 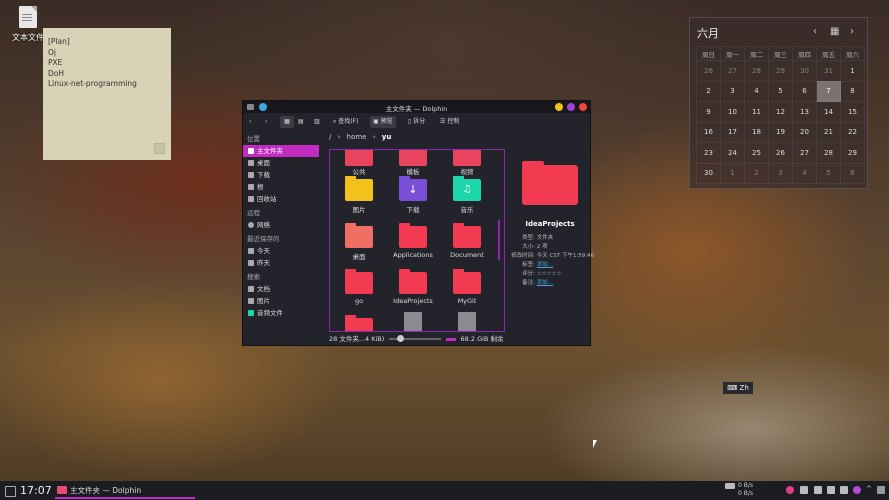 What do you see at coordinates (549, 274) in the screenshot?
I see `rating-stars: ☆☆☆☆☆` at bounding box center [549, 274].